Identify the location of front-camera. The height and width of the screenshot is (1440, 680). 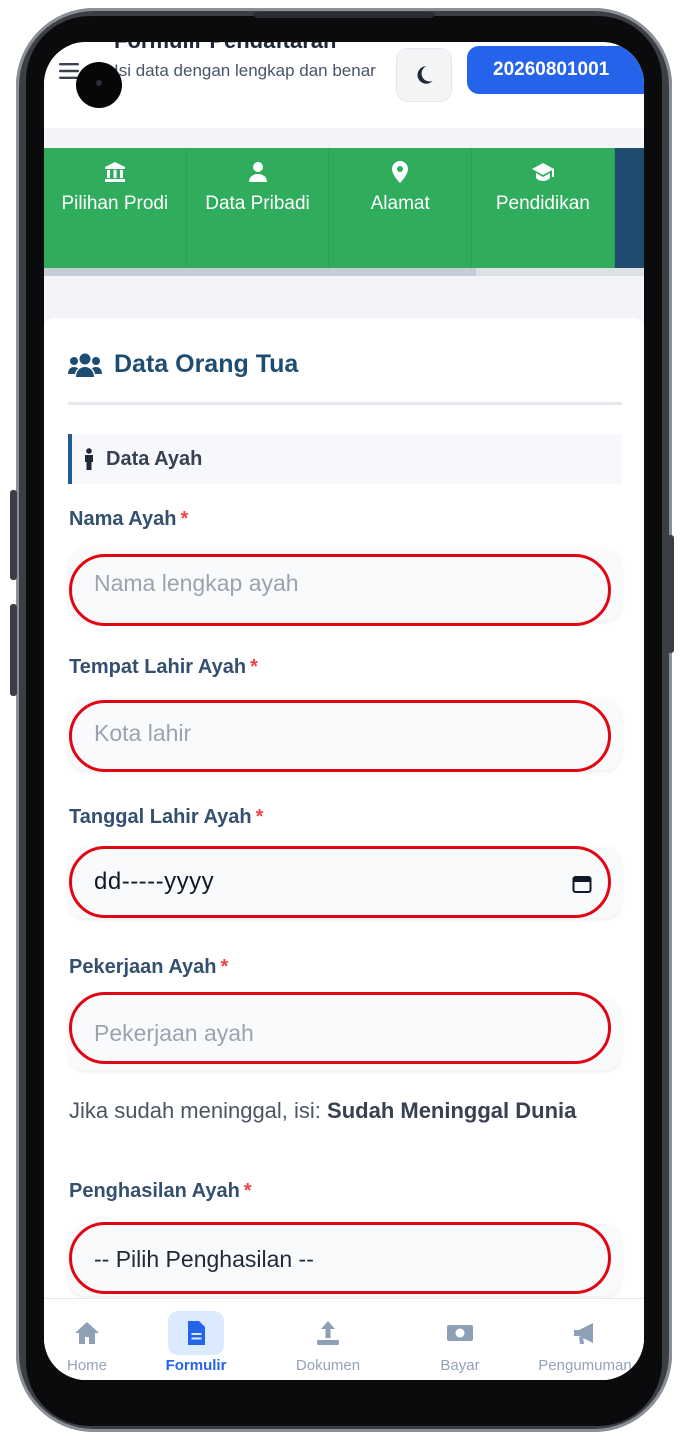
(99, 85).